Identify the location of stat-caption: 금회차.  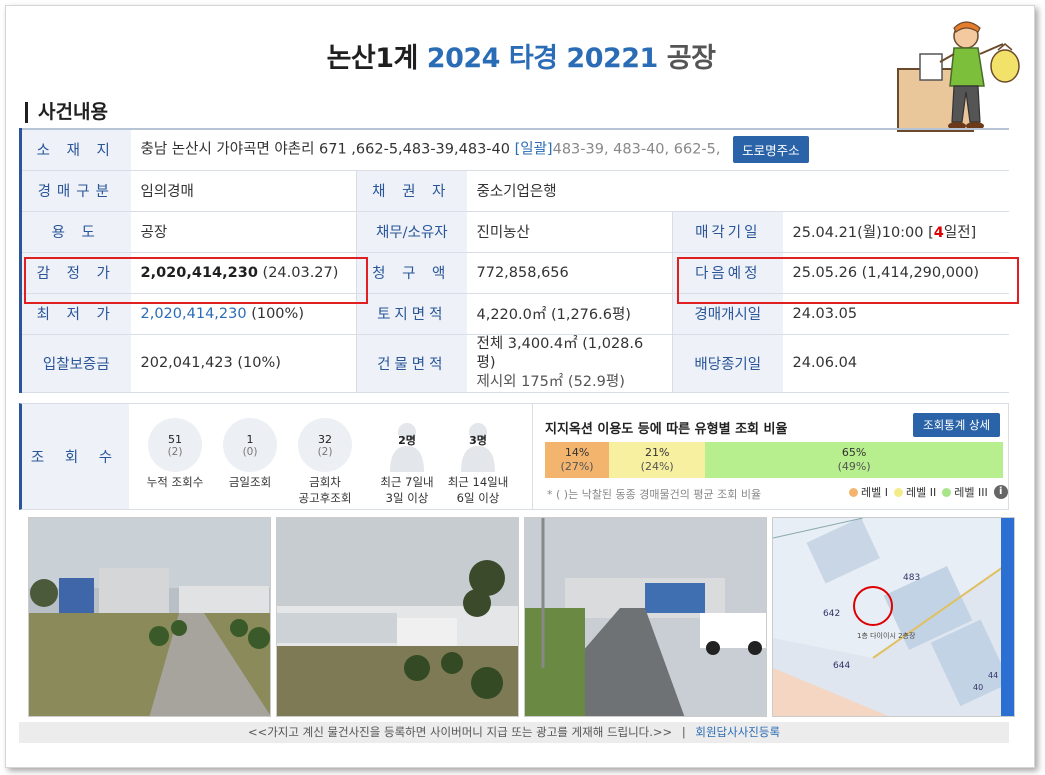
(325, 482).